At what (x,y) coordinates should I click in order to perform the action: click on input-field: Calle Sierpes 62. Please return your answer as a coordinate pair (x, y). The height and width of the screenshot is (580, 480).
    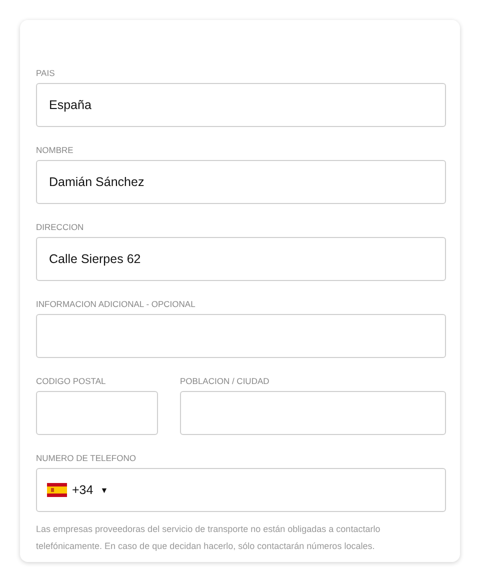
    Looking at the image, I should click on (241, 259).